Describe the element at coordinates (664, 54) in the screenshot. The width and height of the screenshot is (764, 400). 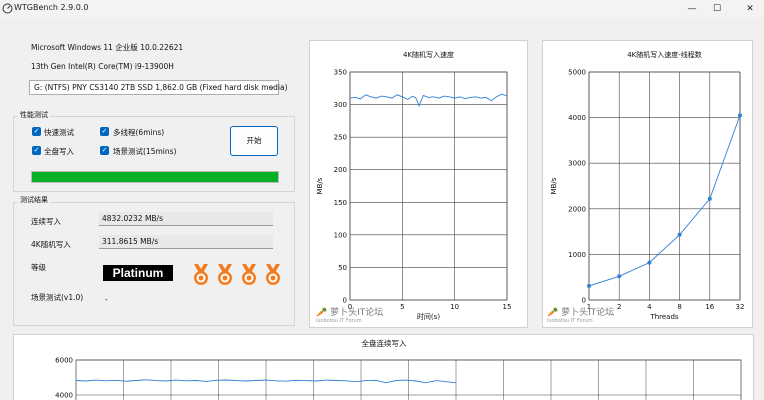
I see `chart-title: 4K随机写入速度-线程数` at that location.